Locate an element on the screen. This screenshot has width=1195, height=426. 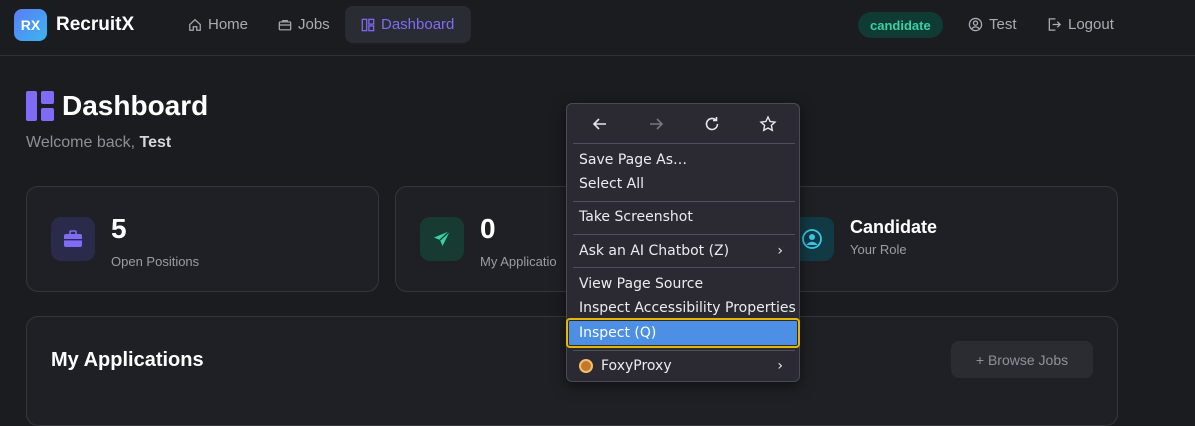
menu-item-label: FoxyProxy is located at coordinates (636, 366).